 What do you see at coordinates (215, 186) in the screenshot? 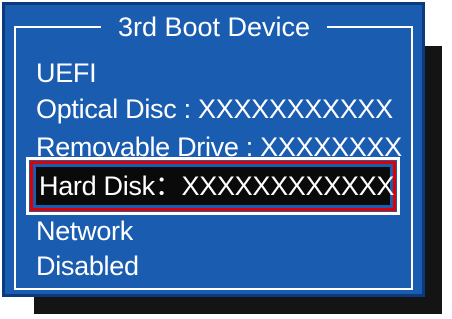
I see `option-hard-disk: Hard Disk：XXXXXXXXXXXX` at bounding box center [215, 186].